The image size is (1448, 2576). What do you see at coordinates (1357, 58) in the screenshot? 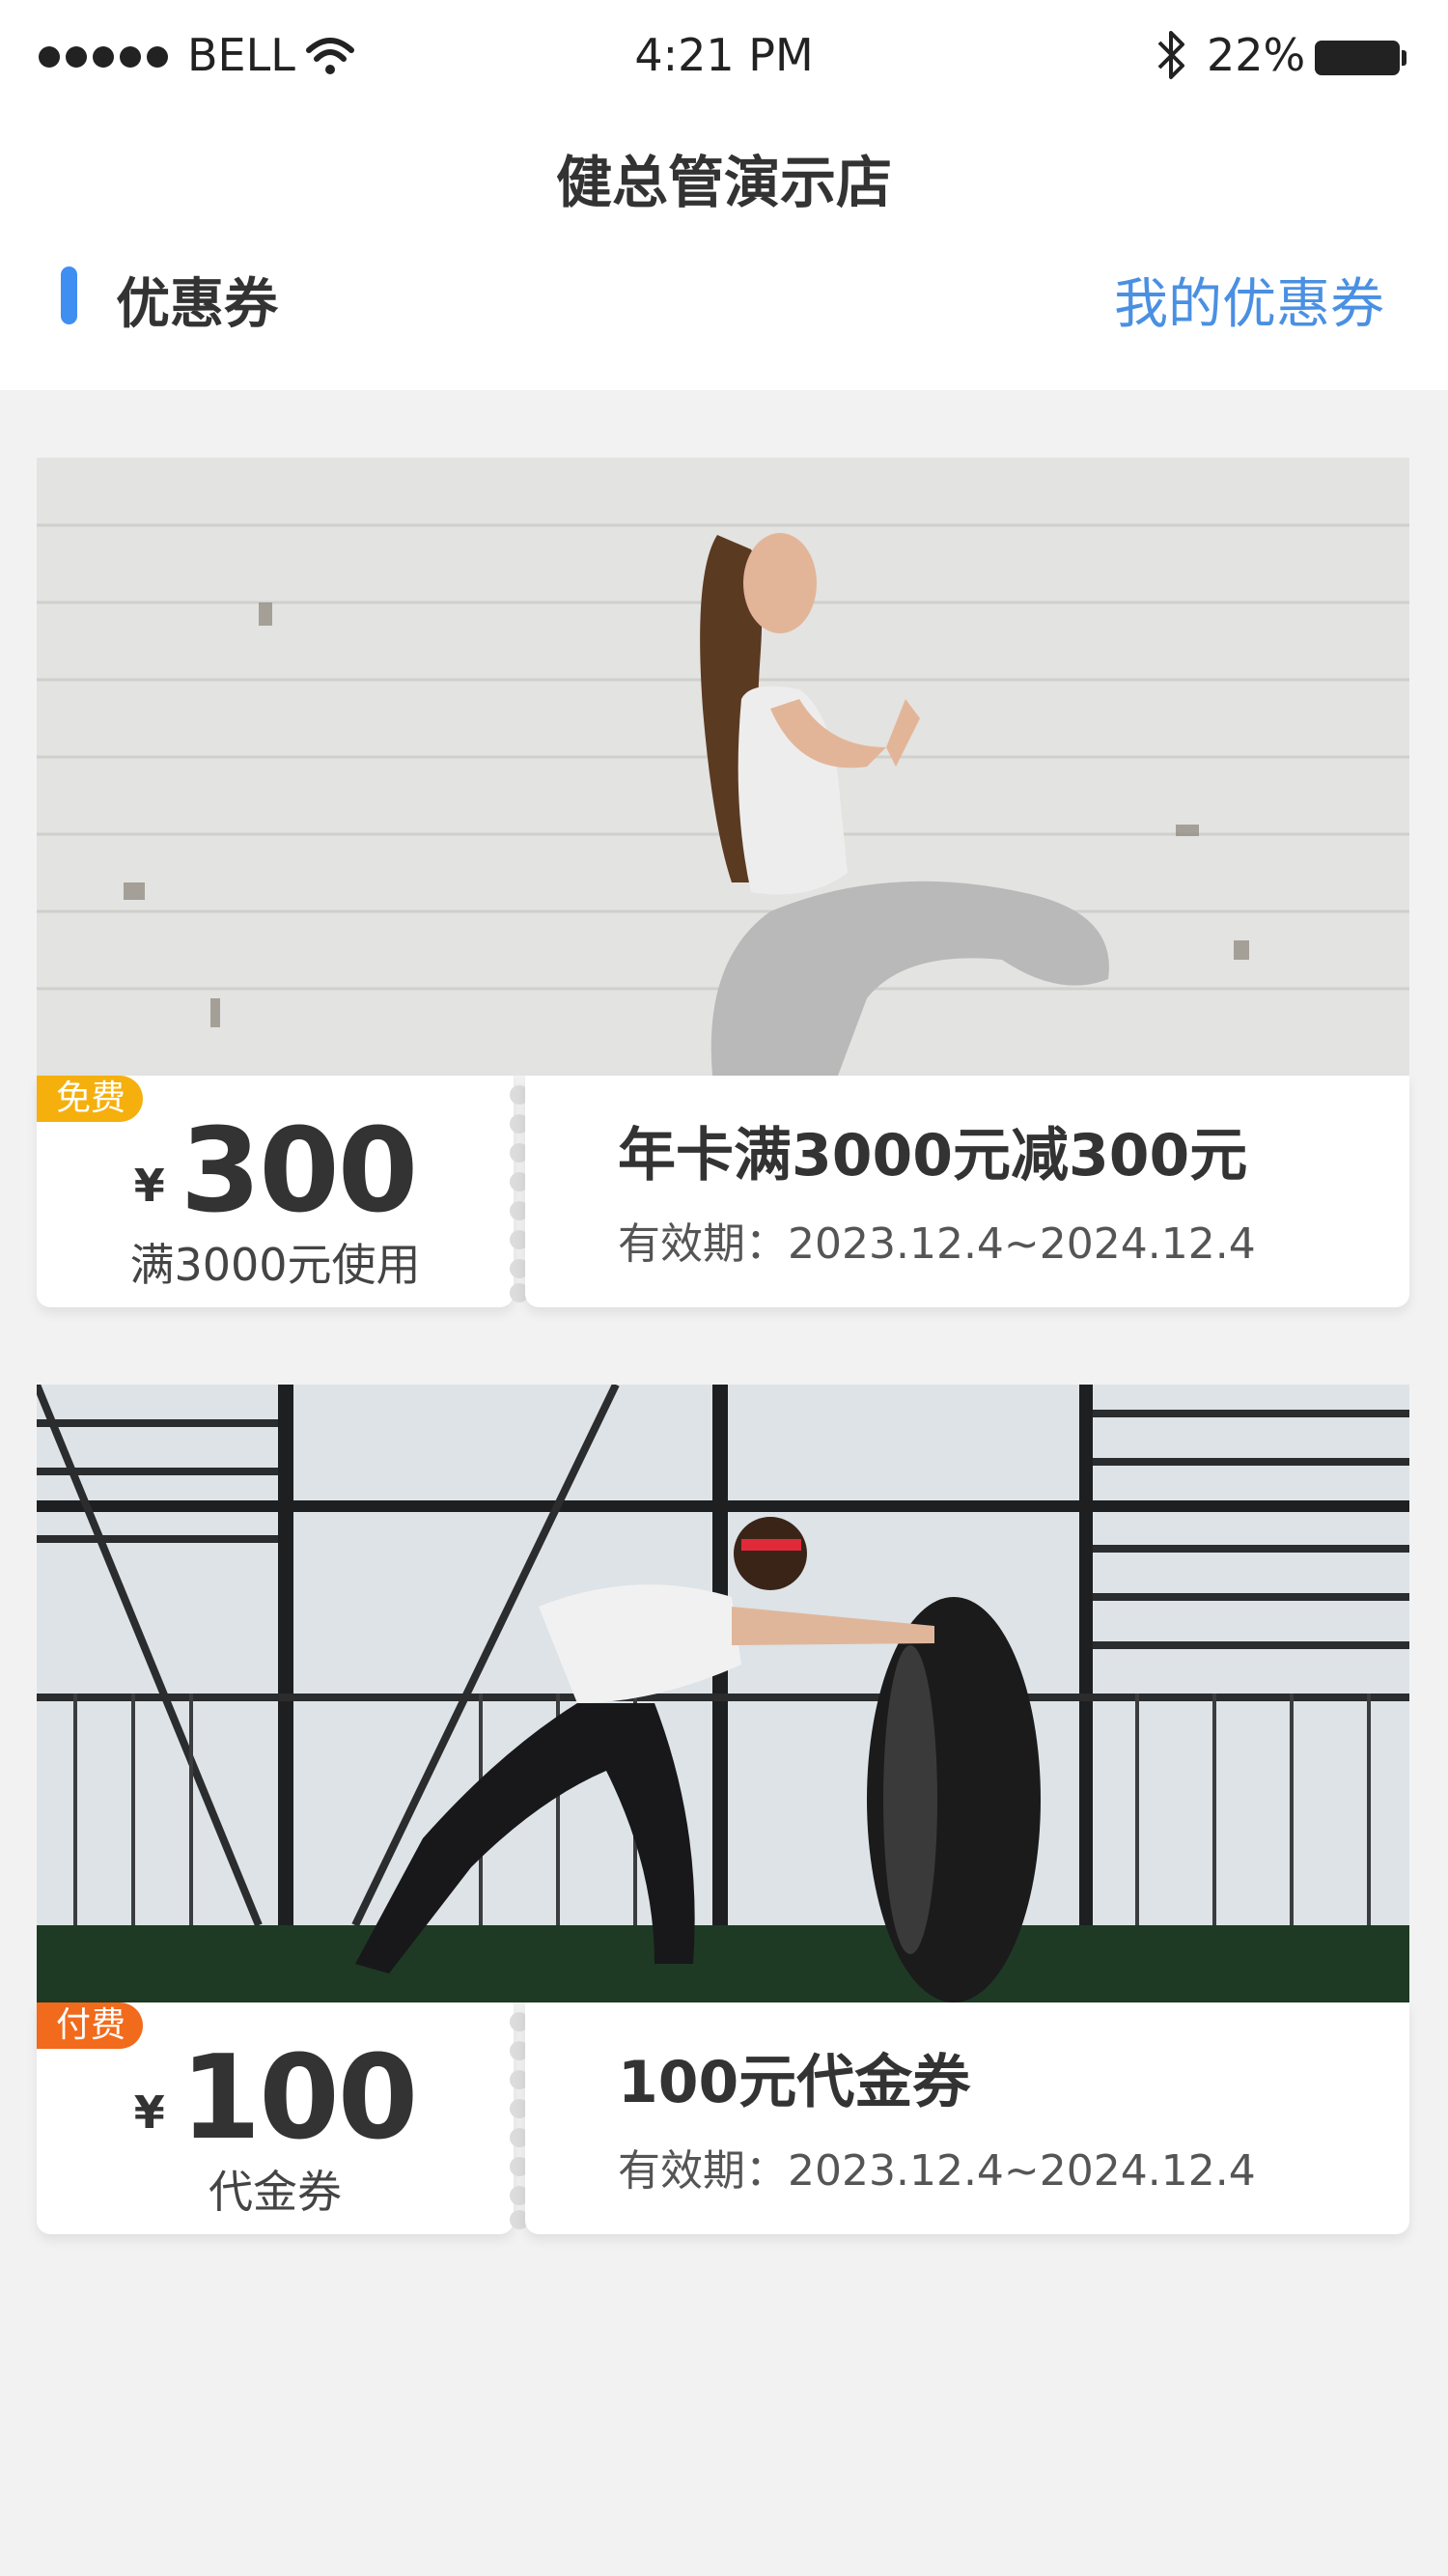
I see `battery-icon` at bounding box center [1357, 58].